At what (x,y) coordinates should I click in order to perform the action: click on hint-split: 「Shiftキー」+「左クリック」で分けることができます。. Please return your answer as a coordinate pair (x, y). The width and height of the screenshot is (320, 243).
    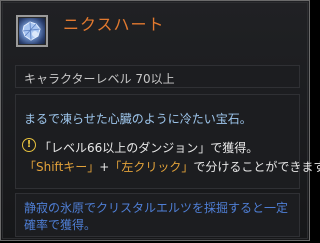
    Looking at the image, I should click on (172, 166).